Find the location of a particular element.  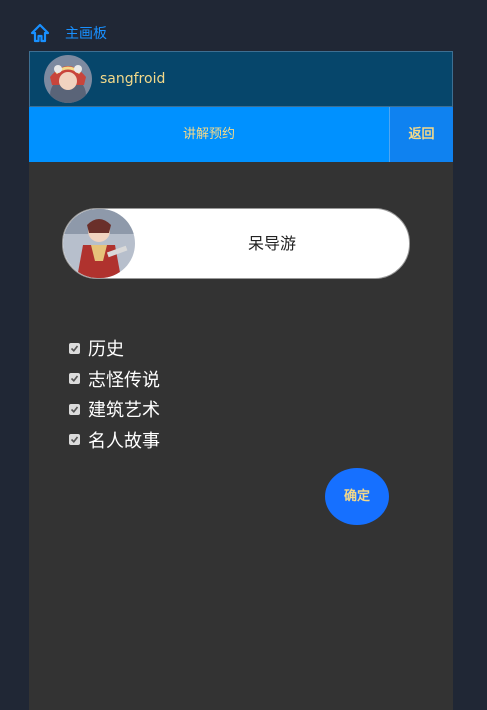

topic-label: 历史 is located at coordinates (106, 350).